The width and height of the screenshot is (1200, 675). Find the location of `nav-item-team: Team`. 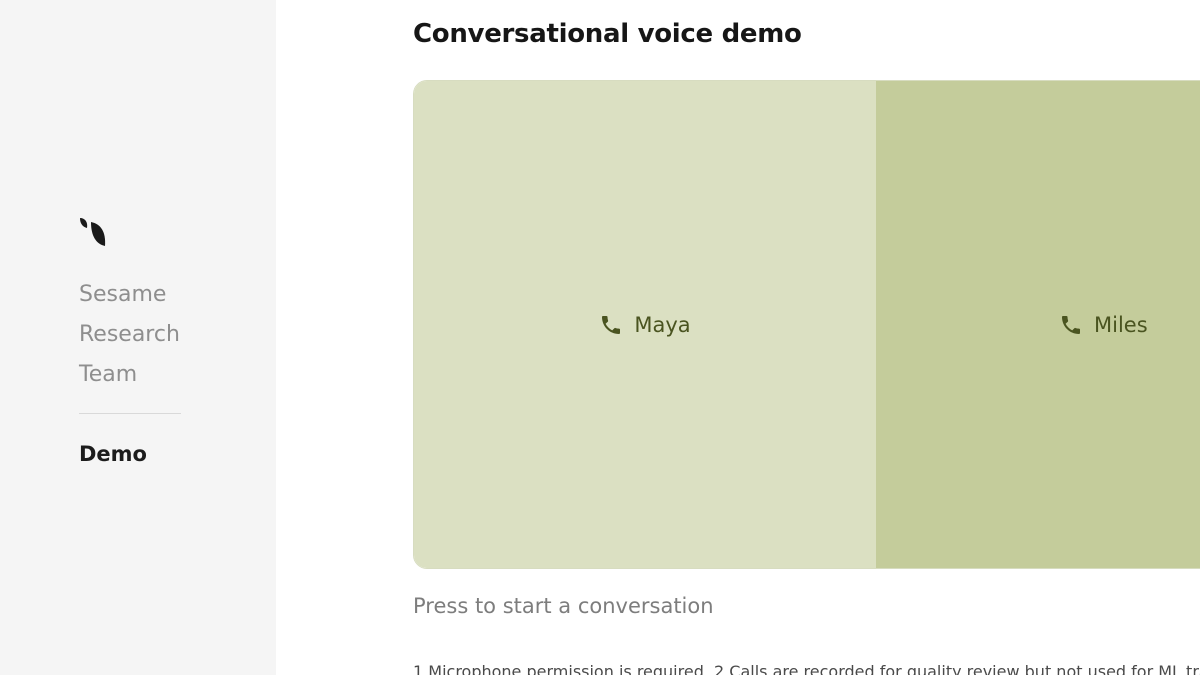

nav-item-team: Team is located at coordinates (130, 375).